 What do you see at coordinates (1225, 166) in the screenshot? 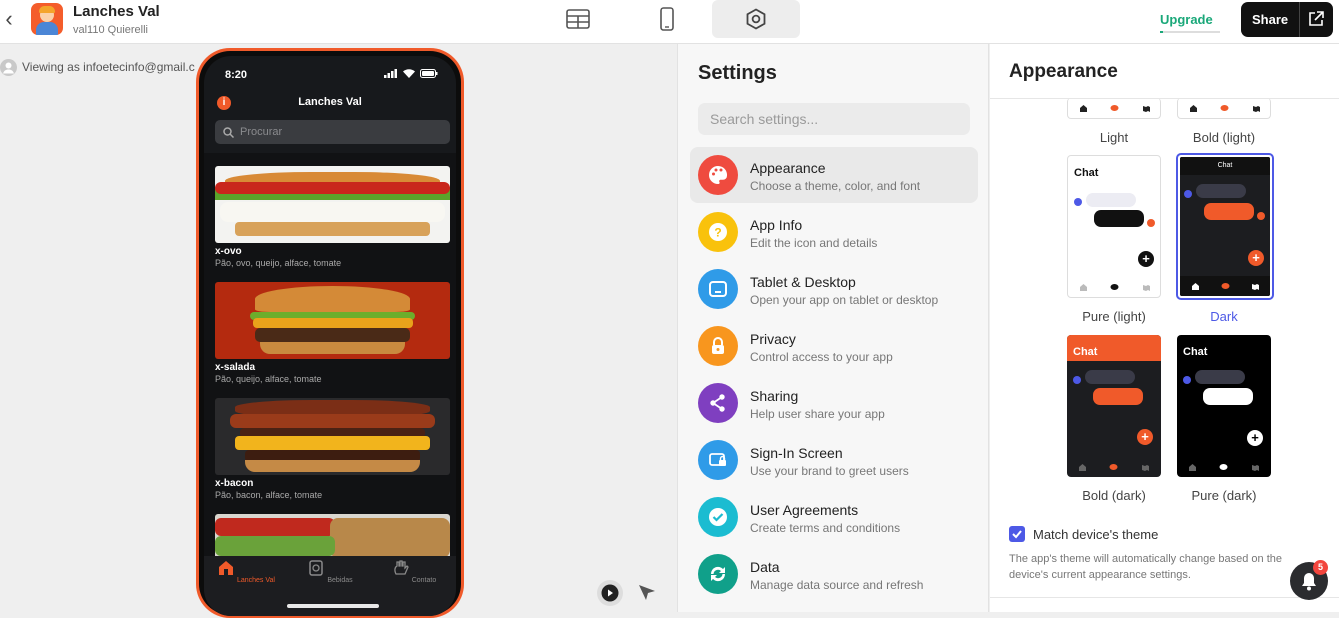
I see `chat-header: Chat` at bounding box center [1225, 166].